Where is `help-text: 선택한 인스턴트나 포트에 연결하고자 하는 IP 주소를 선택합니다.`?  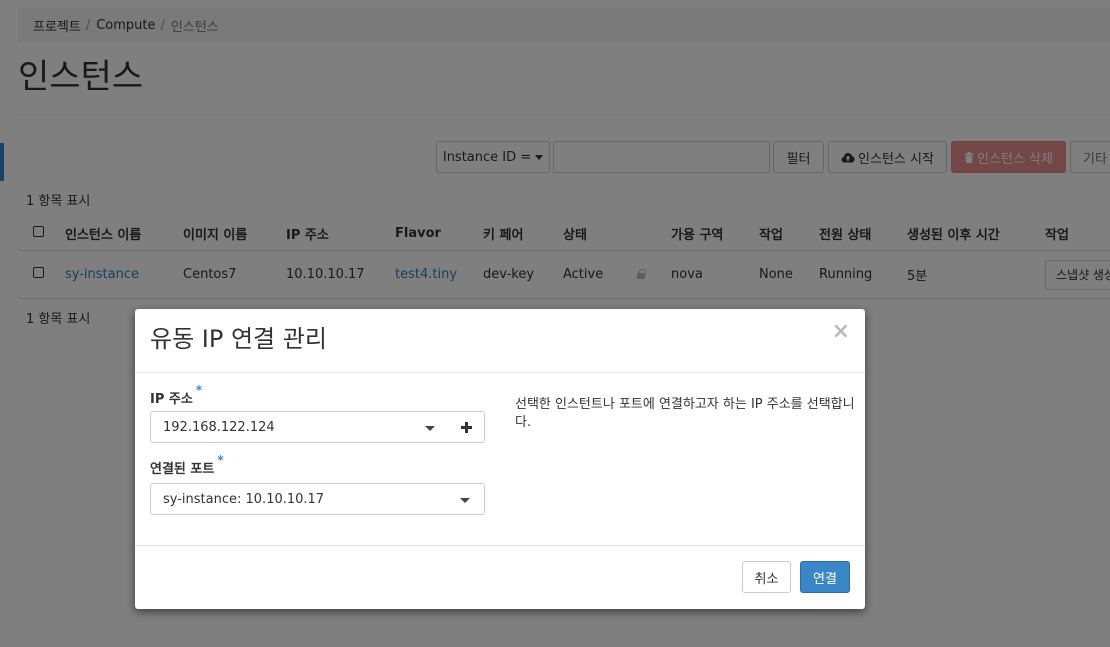 help-text: 선택한 인스턴트나 포트에 연결하고자 하는 IP 주소를 선택합니다. is located at coordinates (685, 413).